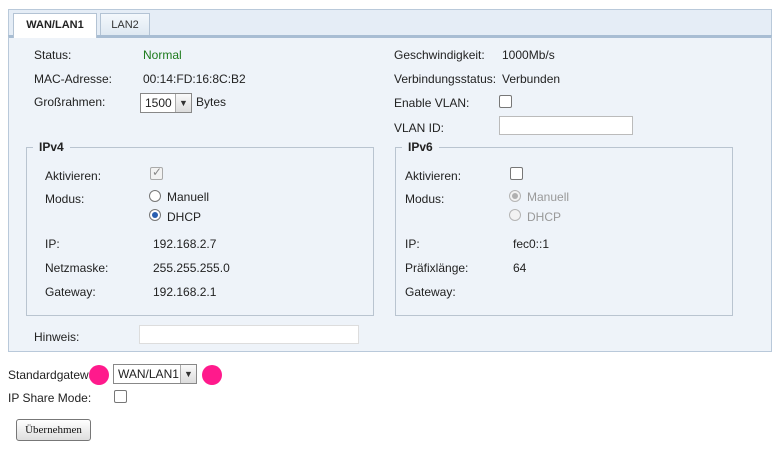 This screenshot has height=450, width=780. Describe the element at coordinates (566, 125) in the screenshot. I see `vlan-id-input` at that location.